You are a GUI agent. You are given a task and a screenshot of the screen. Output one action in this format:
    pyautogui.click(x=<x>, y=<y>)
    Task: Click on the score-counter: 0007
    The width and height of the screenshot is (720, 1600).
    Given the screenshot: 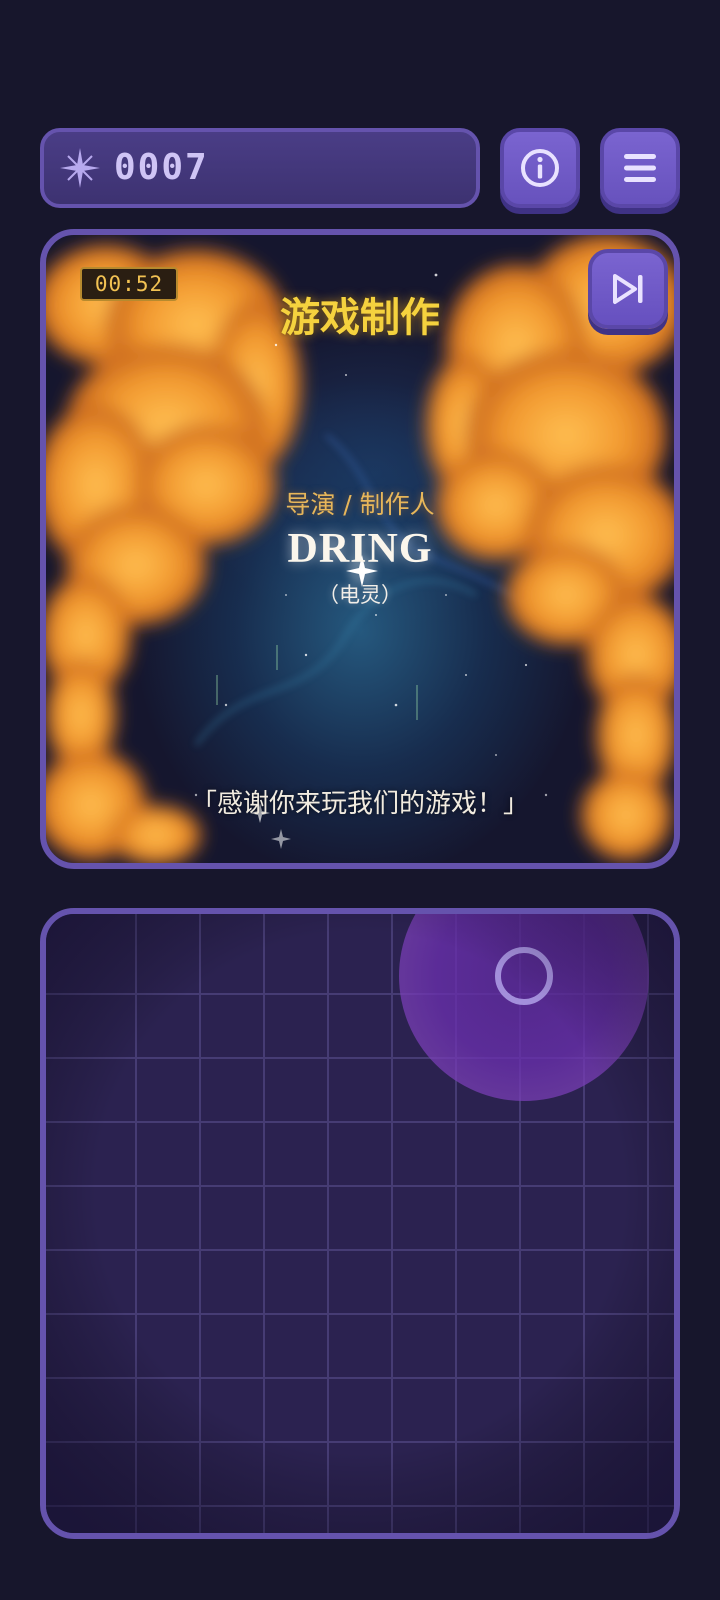 What is the action you would take?
    pyautogui.click(x=161, y=167)
    